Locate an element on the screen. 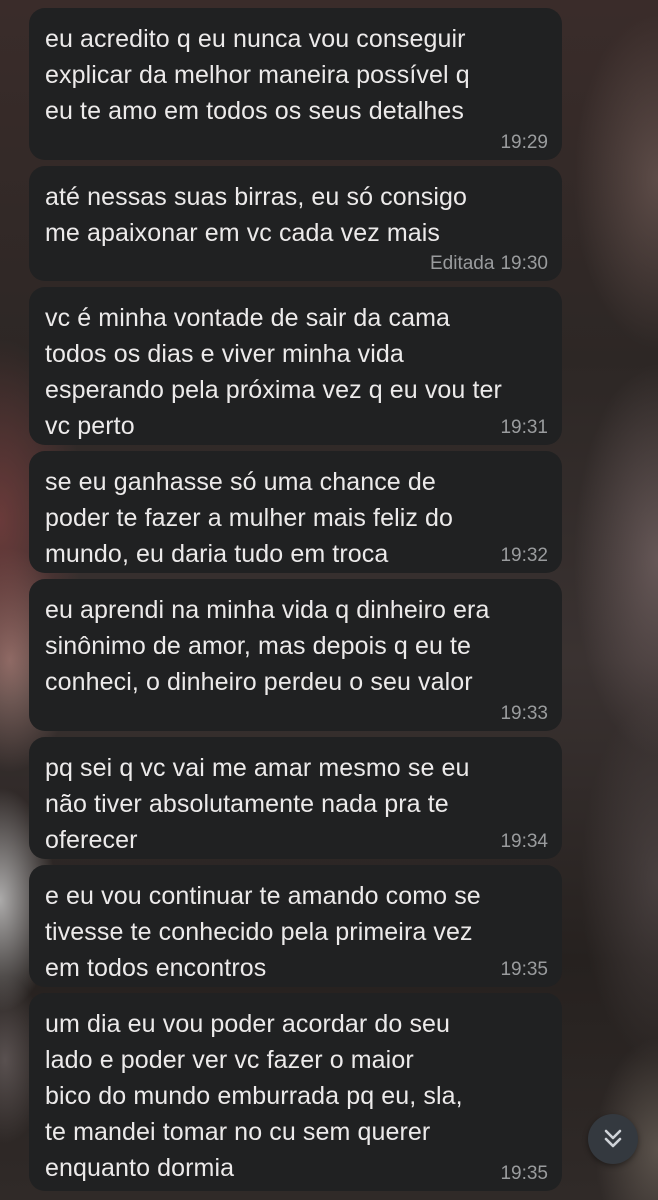 This screenshot has width=658, height=1200. message-meta: 19:31 is located at coordinates (524, 428).